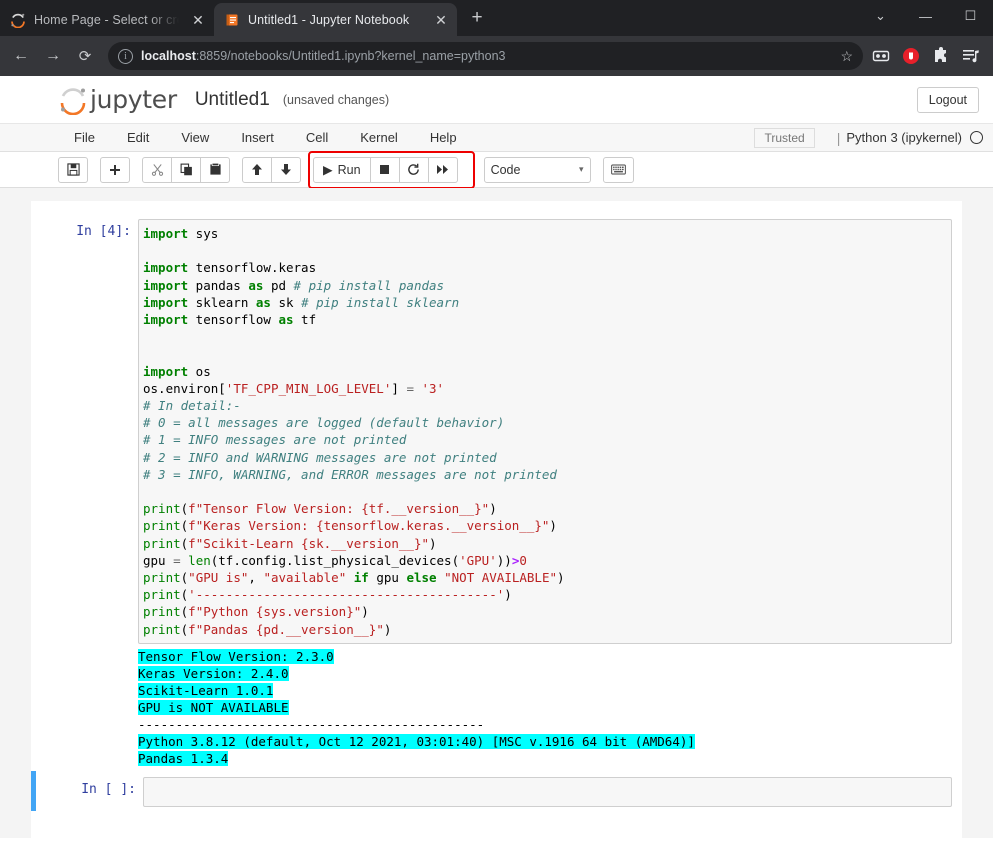 The image size is (993, 850). What do you see at coordinates (336, 99) in the screenshot?
I see `save-status: (unsaved changes)` at bounding box center [336, 99].